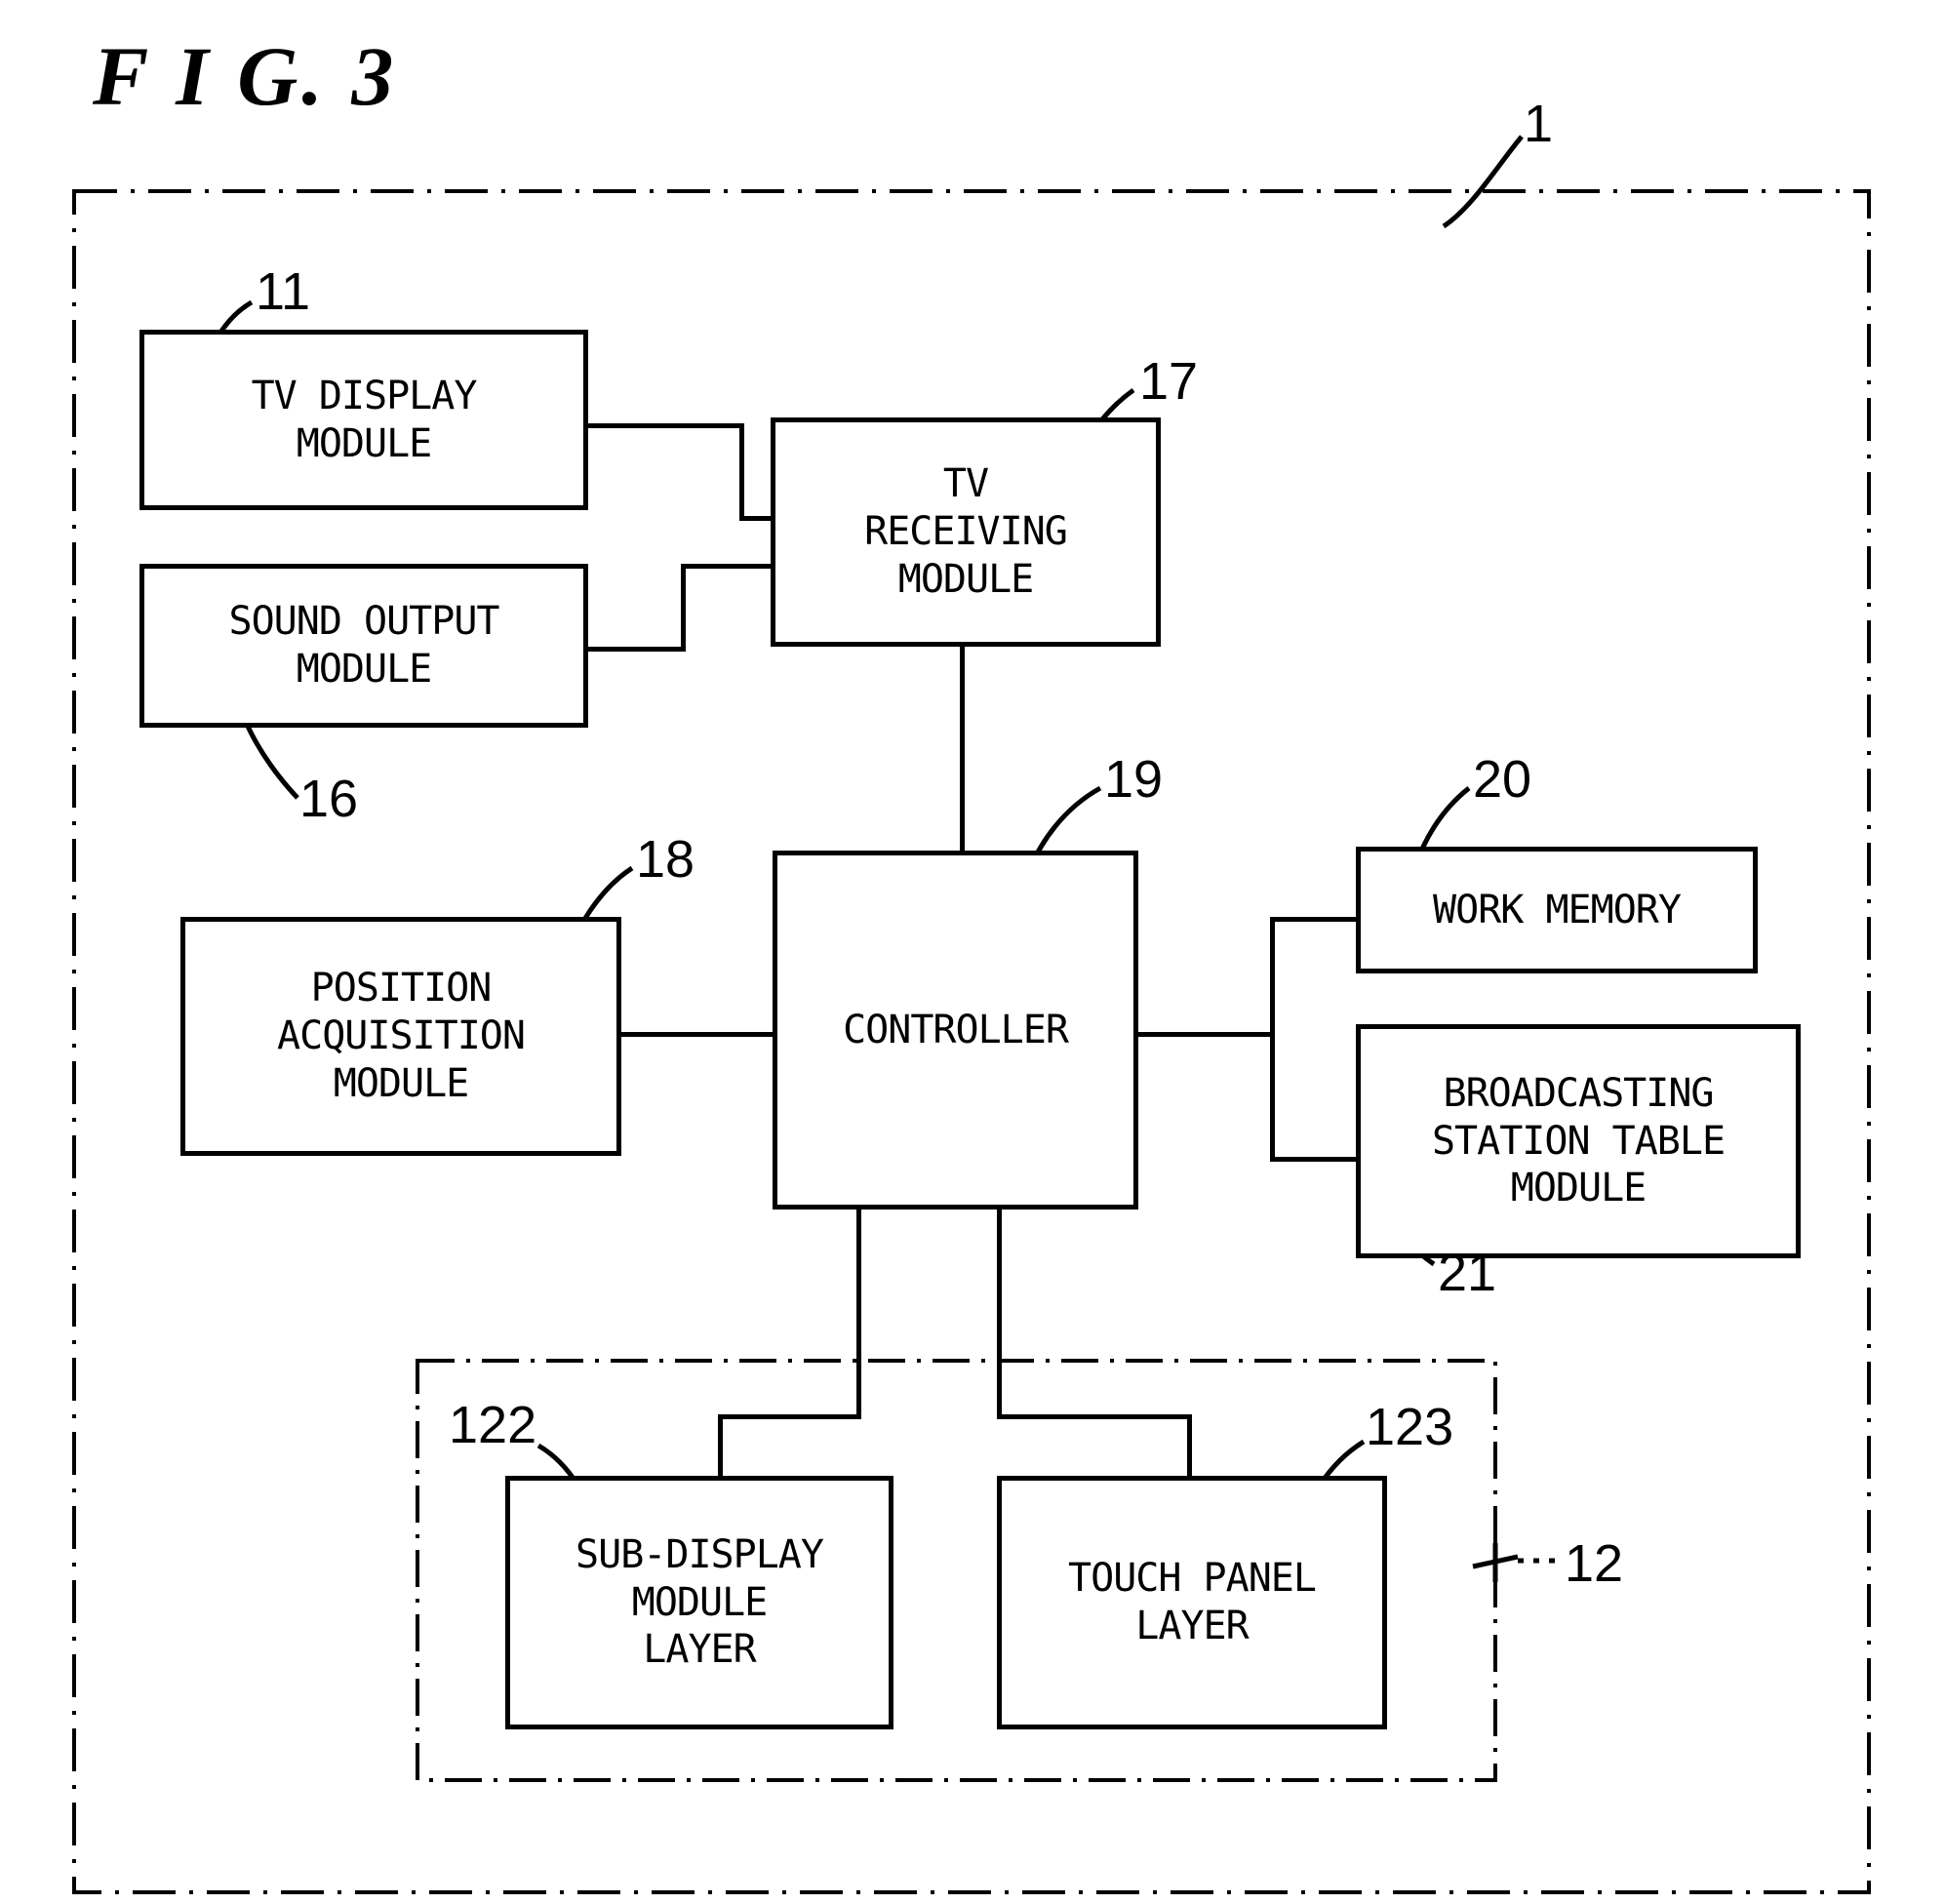 The width and height of the screenshot is (1945, 1904). I want to click on block-position-acquisition-module: POSITION ACQUISITION MODULE, so click(400, 1036).